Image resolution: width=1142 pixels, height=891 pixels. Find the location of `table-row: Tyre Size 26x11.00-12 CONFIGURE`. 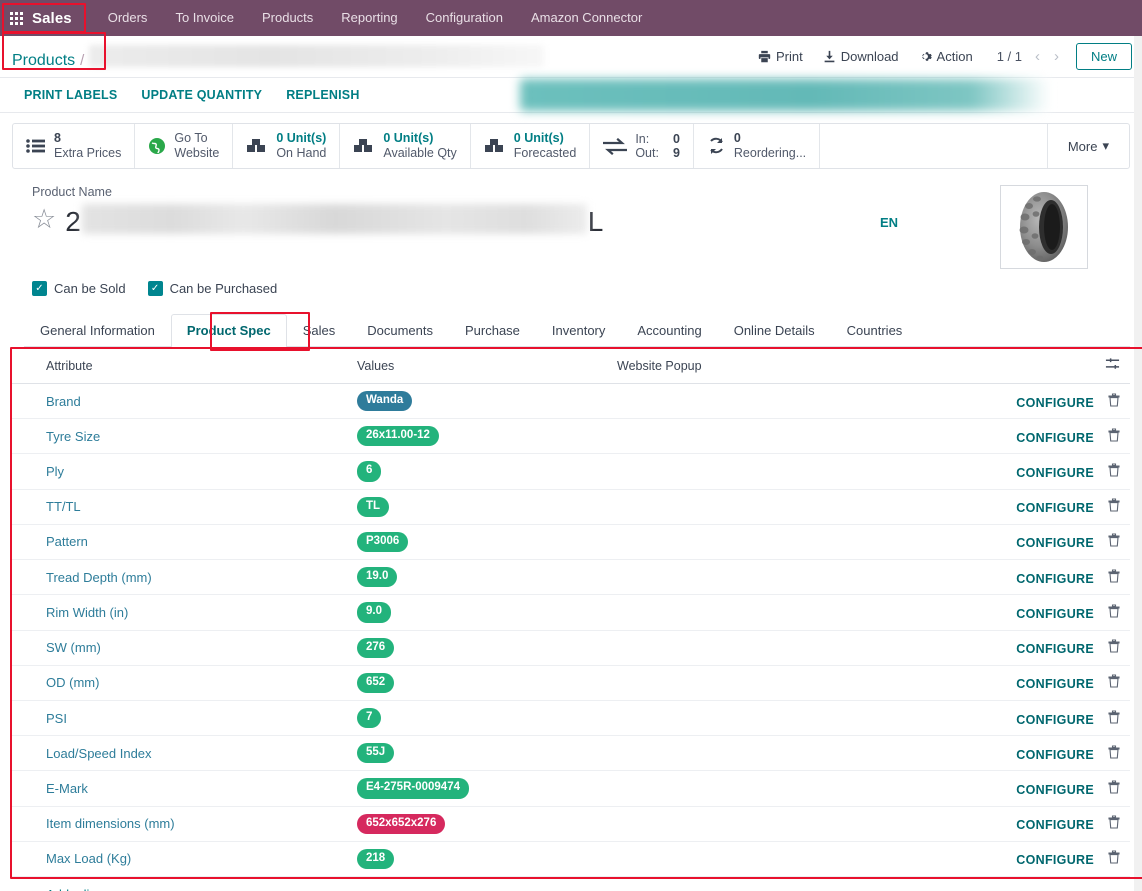

table-row: Tyre Size 26x11.00-12 CONFIGURE is located at coordinates (571, 436).